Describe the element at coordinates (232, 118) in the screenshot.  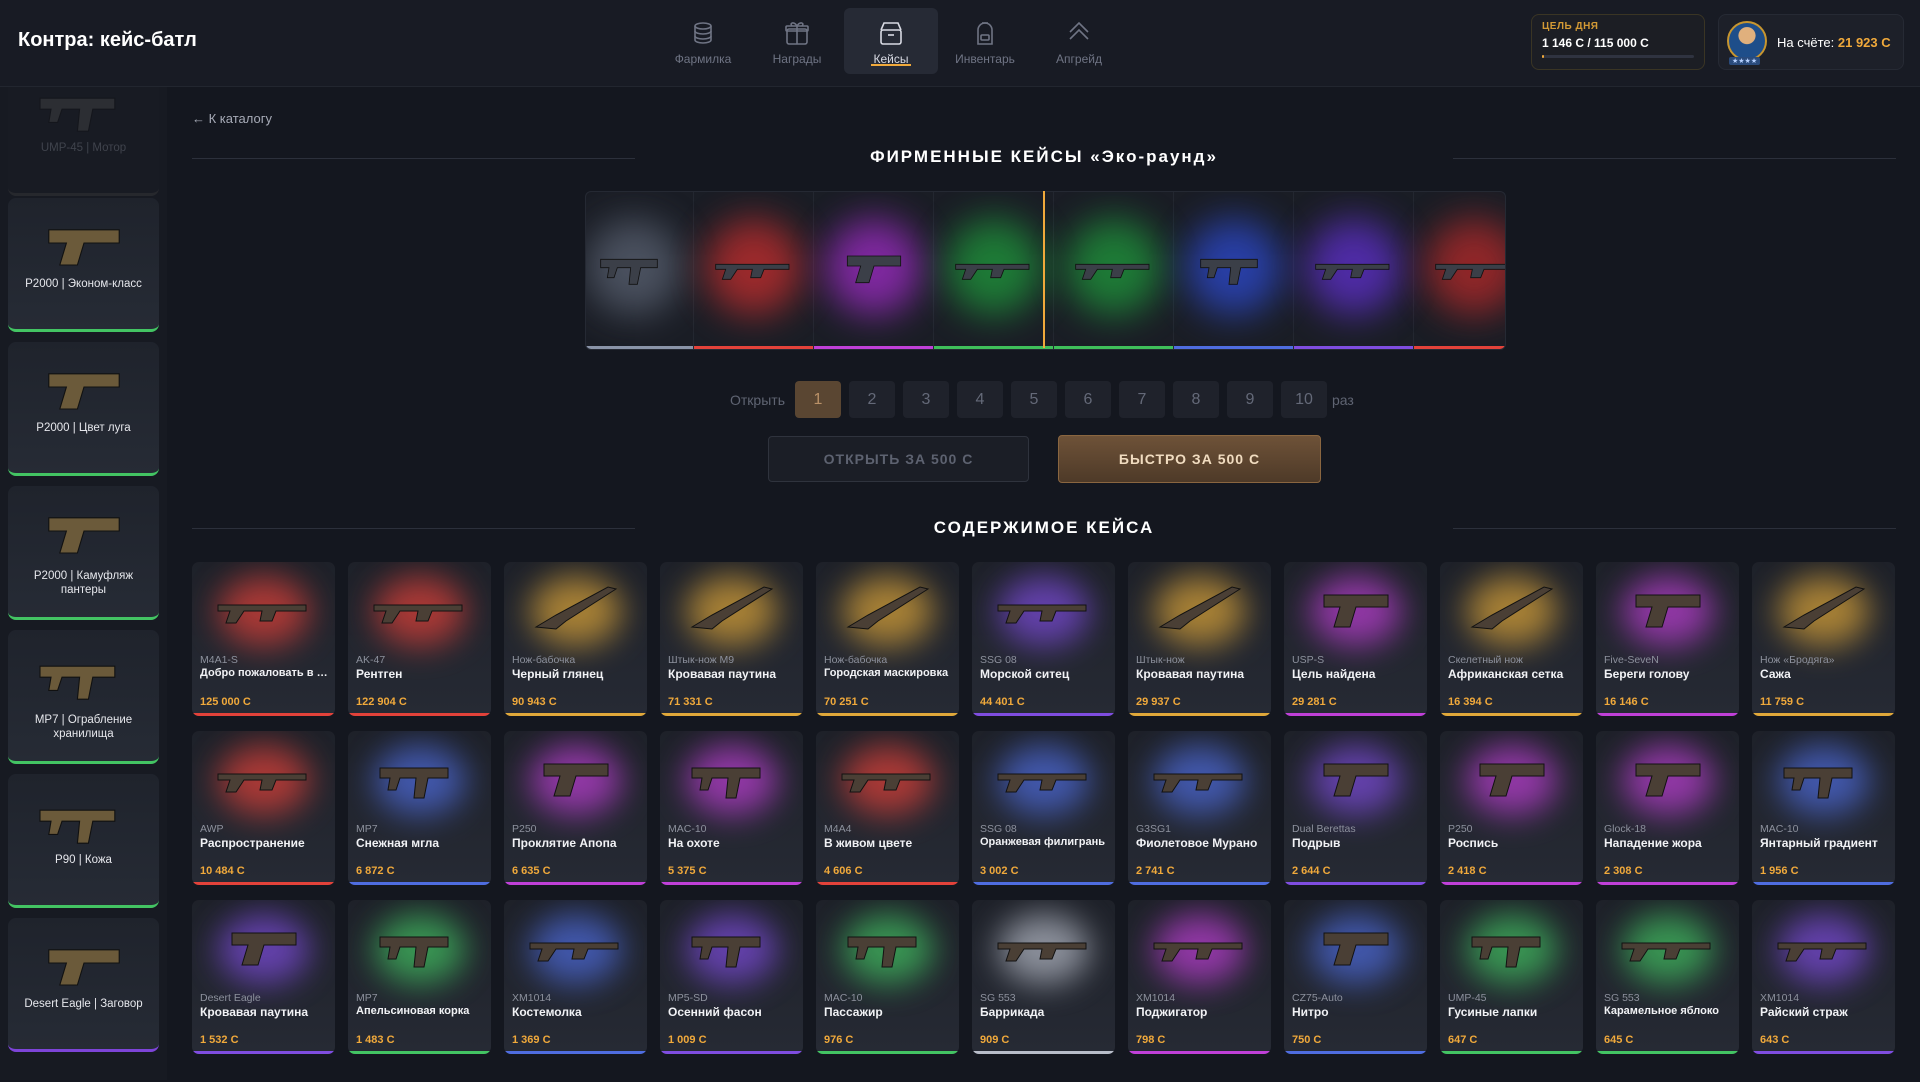
I see `back-to-catalog-link: ← К каталогу` at that location.